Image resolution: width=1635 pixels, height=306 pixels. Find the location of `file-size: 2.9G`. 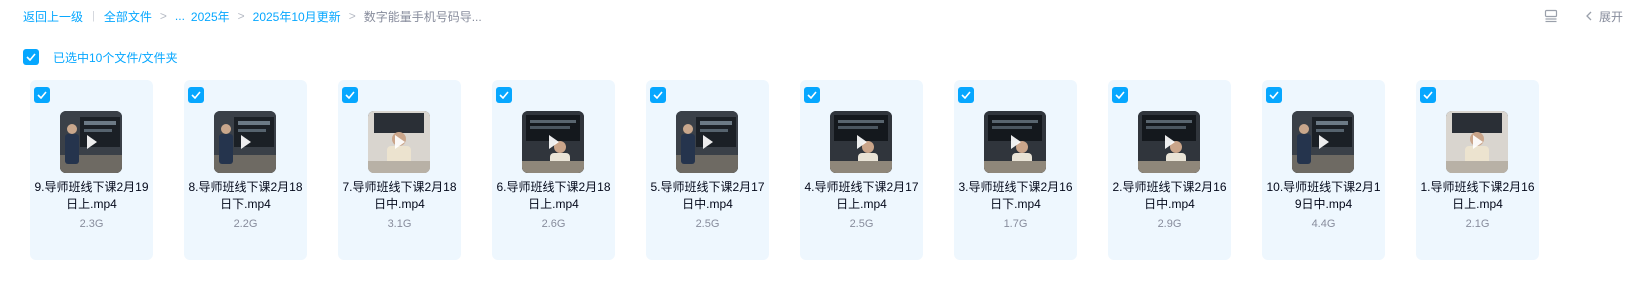

file-size: 2.9G is located at coordinates (1169, 224).